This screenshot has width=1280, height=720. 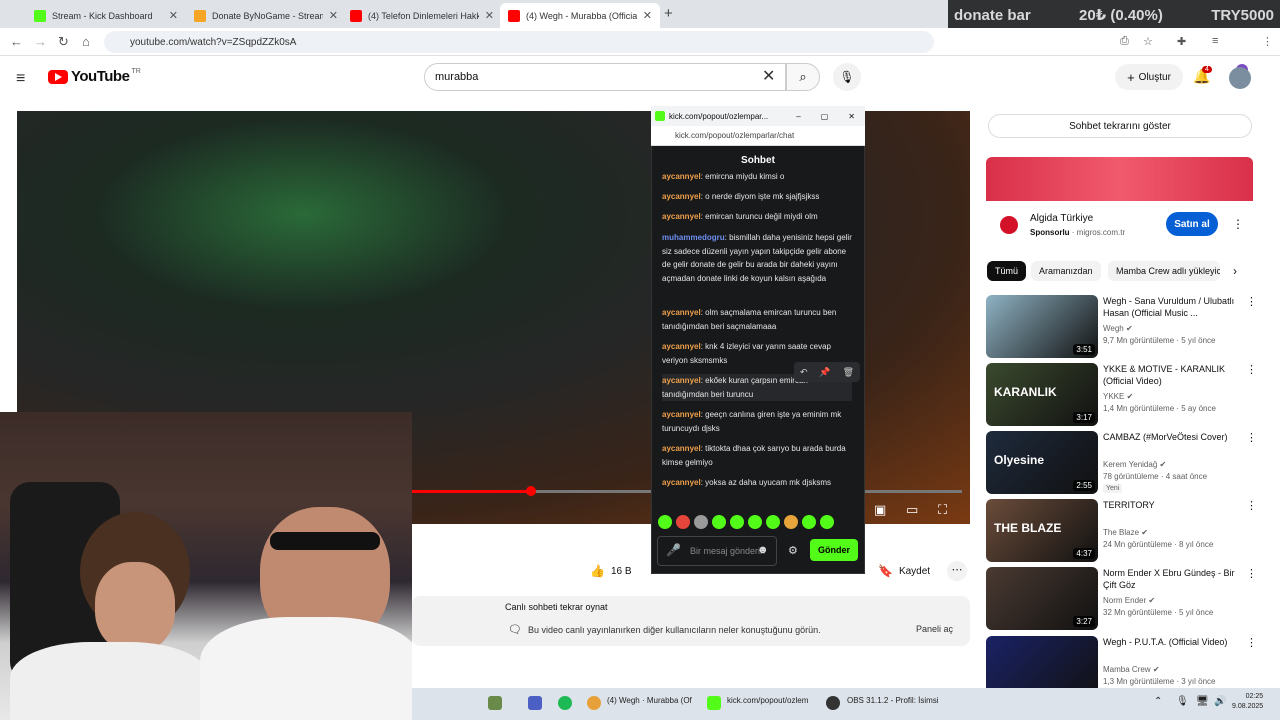 What do you see at coordinates (825, 116) in the screenshot?
I see `maximize-icon: ▢` at bounding box center [825, 116].